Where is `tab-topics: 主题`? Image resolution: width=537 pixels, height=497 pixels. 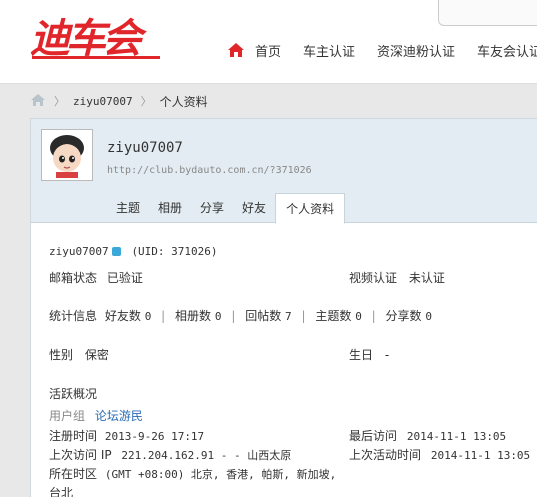 tab-topics: 主题 is located at coordinates (128, 208).